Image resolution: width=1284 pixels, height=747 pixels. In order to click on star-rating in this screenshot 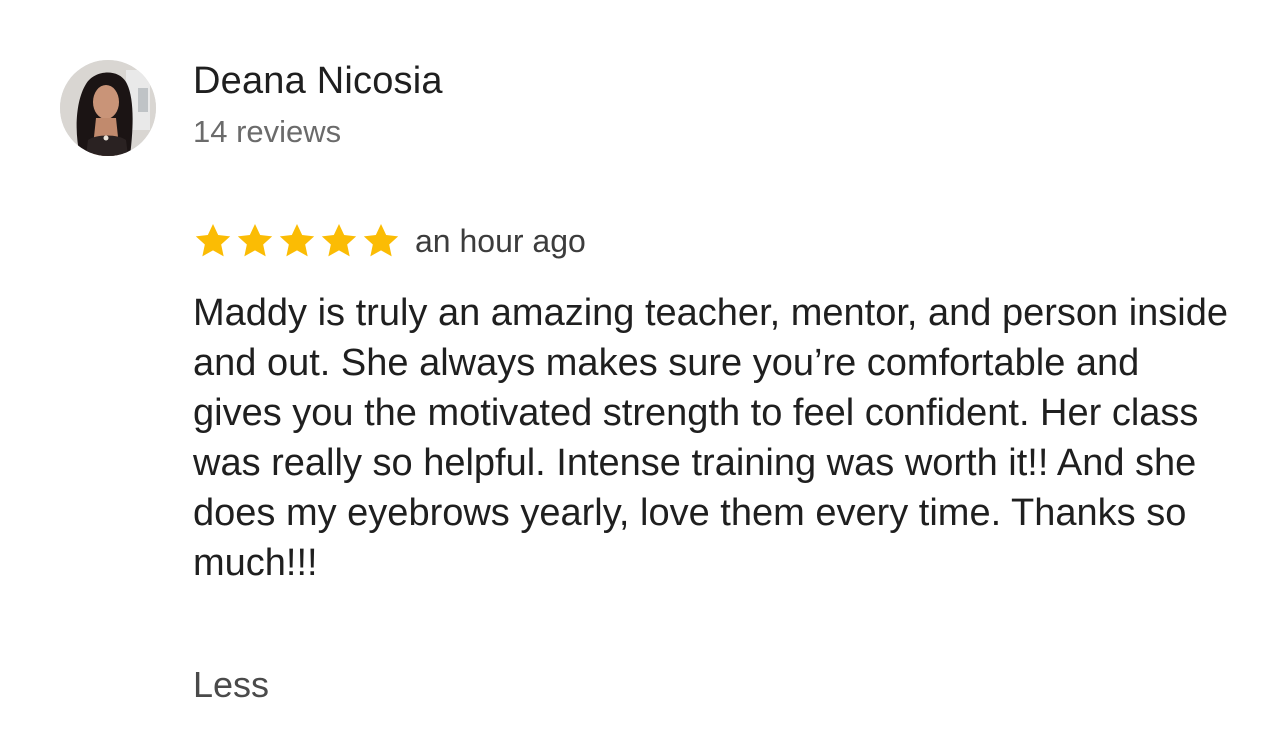, I will do `click(298, 241)`.